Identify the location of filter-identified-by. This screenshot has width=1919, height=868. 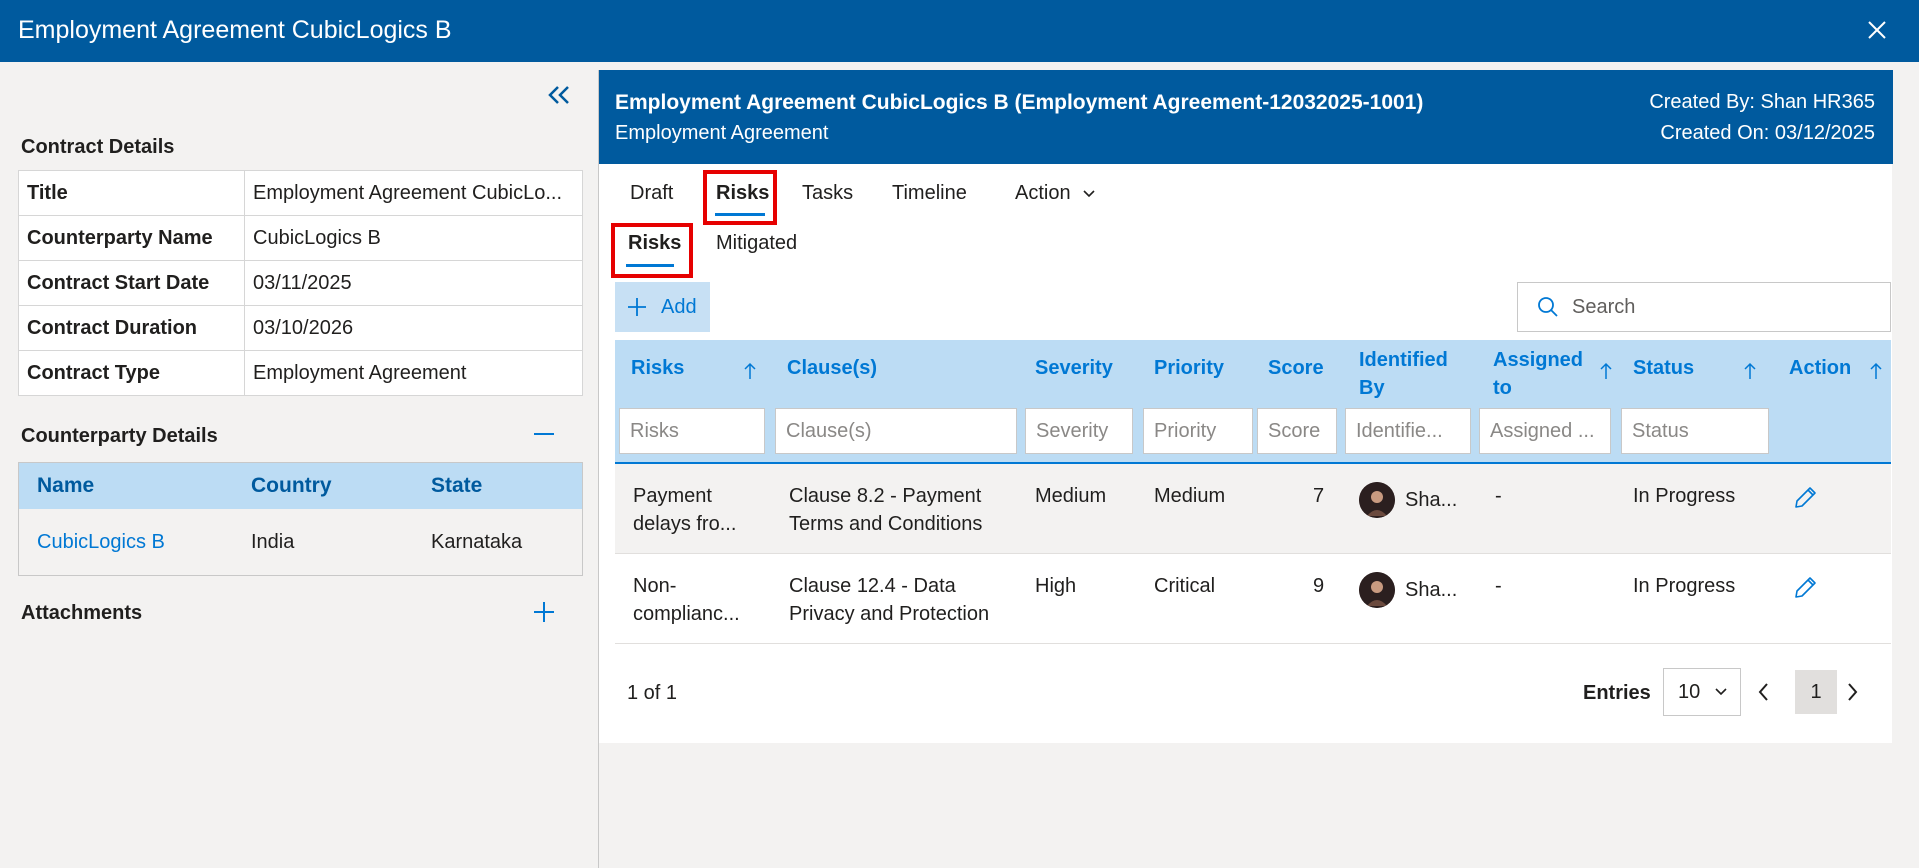
(1408, 431).